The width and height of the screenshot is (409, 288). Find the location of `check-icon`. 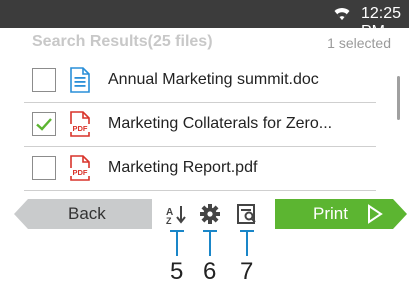

check-icon is located at coordinates (44, 124).